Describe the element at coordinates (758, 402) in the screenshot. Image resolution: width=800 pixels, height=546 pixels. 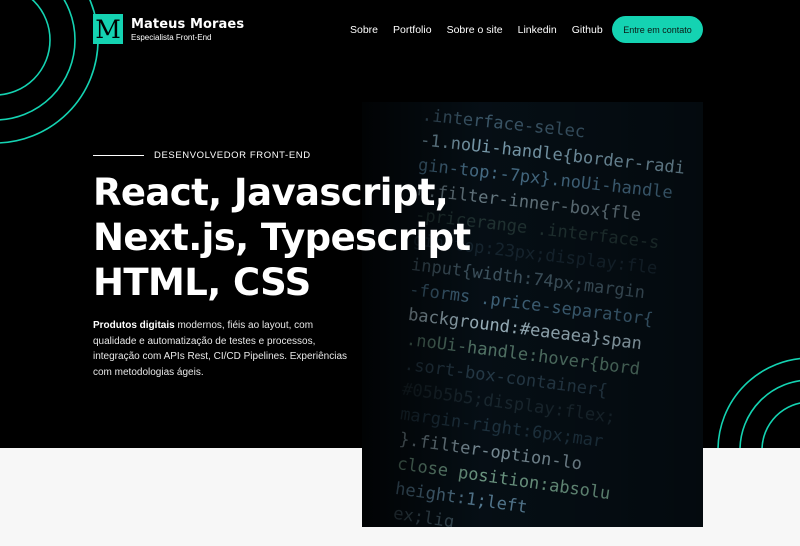
I see `decorative-arcs-bottom-right` at that location.